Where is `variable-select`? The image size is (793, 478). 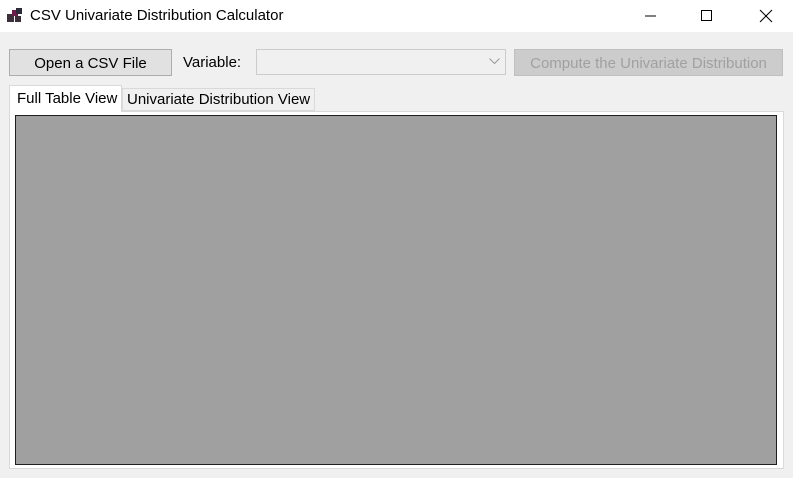 variable-select is located at coordinates (381, 62).